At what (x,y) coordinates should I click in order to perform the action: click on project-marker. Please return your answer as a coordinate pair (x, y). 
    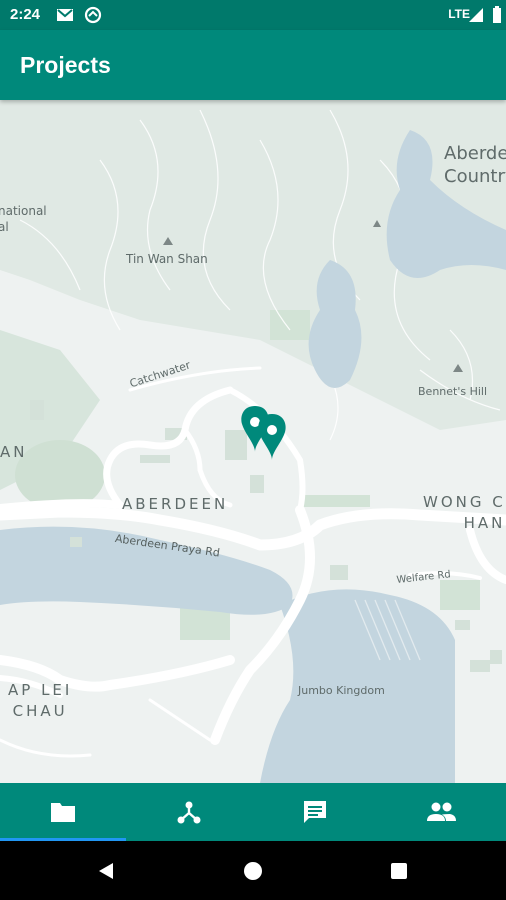
    Looking at the image, I should click on (272, 437).